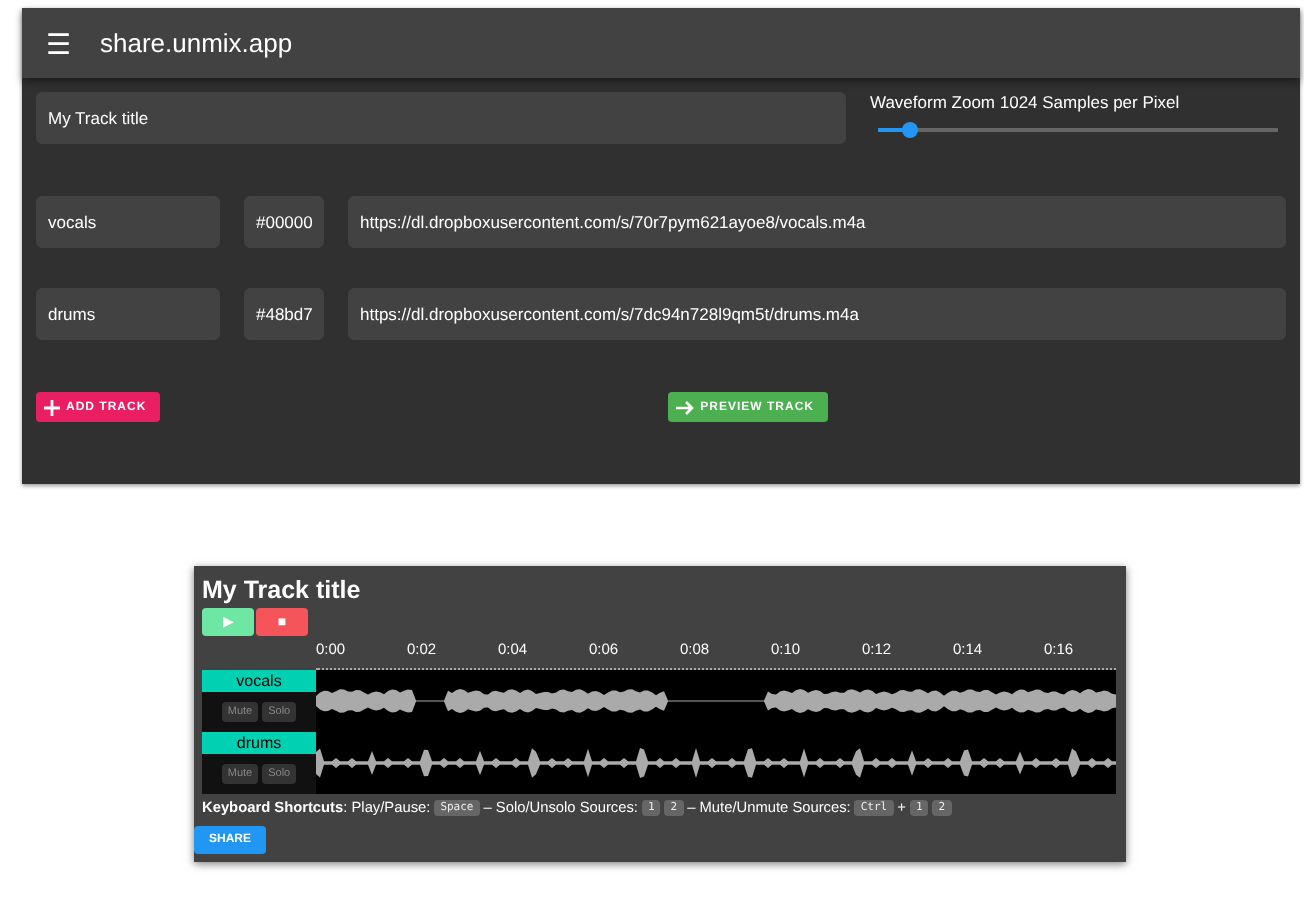  I want to click on track-name-field: drums, so click(128, 314).